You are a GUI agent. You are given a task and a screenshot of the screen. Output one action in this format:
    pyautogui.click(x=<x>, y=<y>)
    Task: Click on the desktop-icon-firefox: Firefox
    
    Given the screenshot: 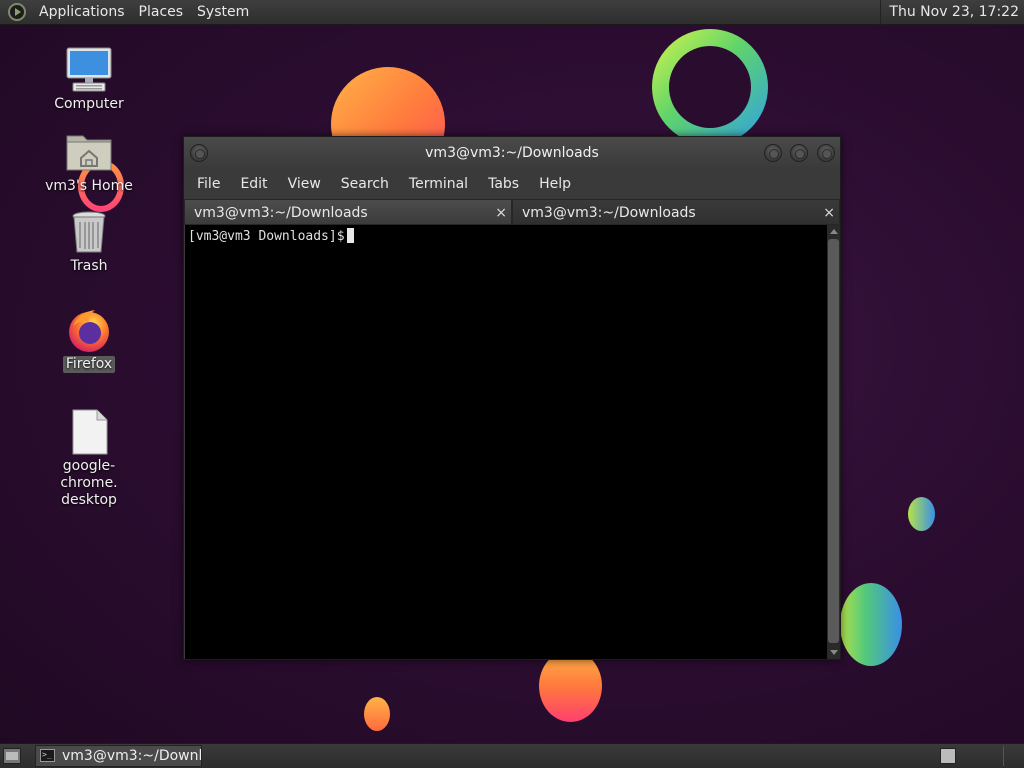 What is the action you would take?
    pyautogui.click(x=89, y=339)
    